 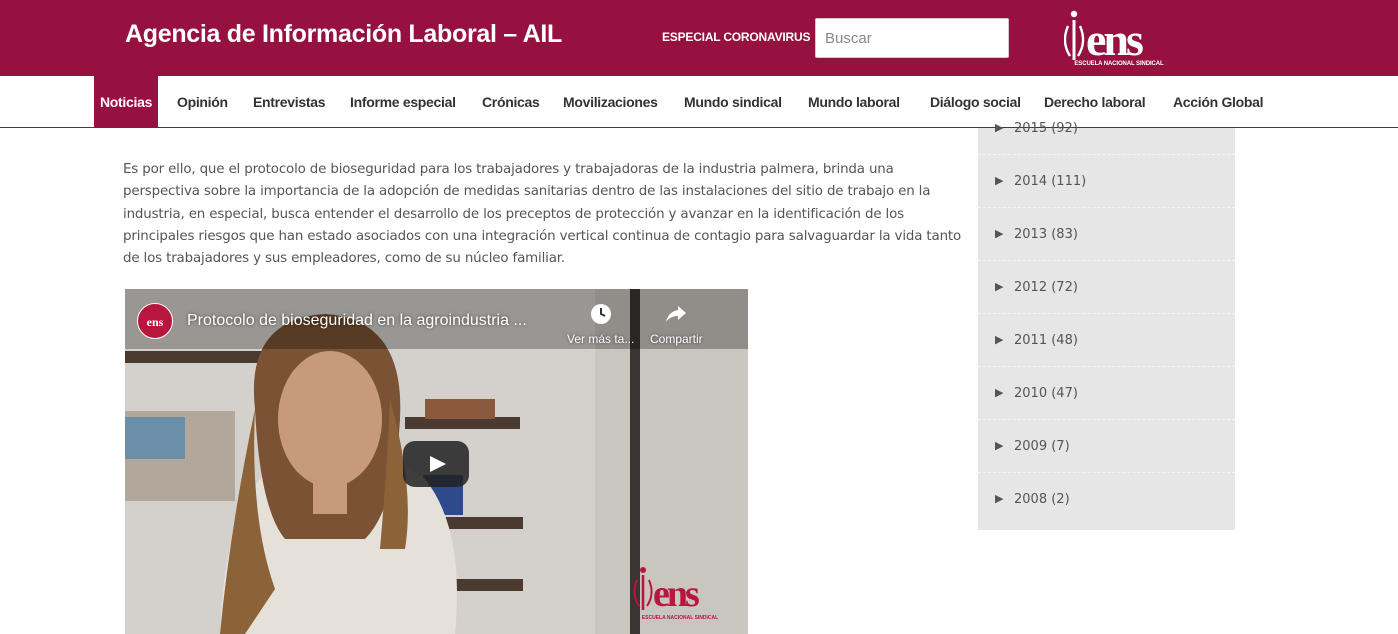 I want to click on search-input, so click(x=912, y=38).